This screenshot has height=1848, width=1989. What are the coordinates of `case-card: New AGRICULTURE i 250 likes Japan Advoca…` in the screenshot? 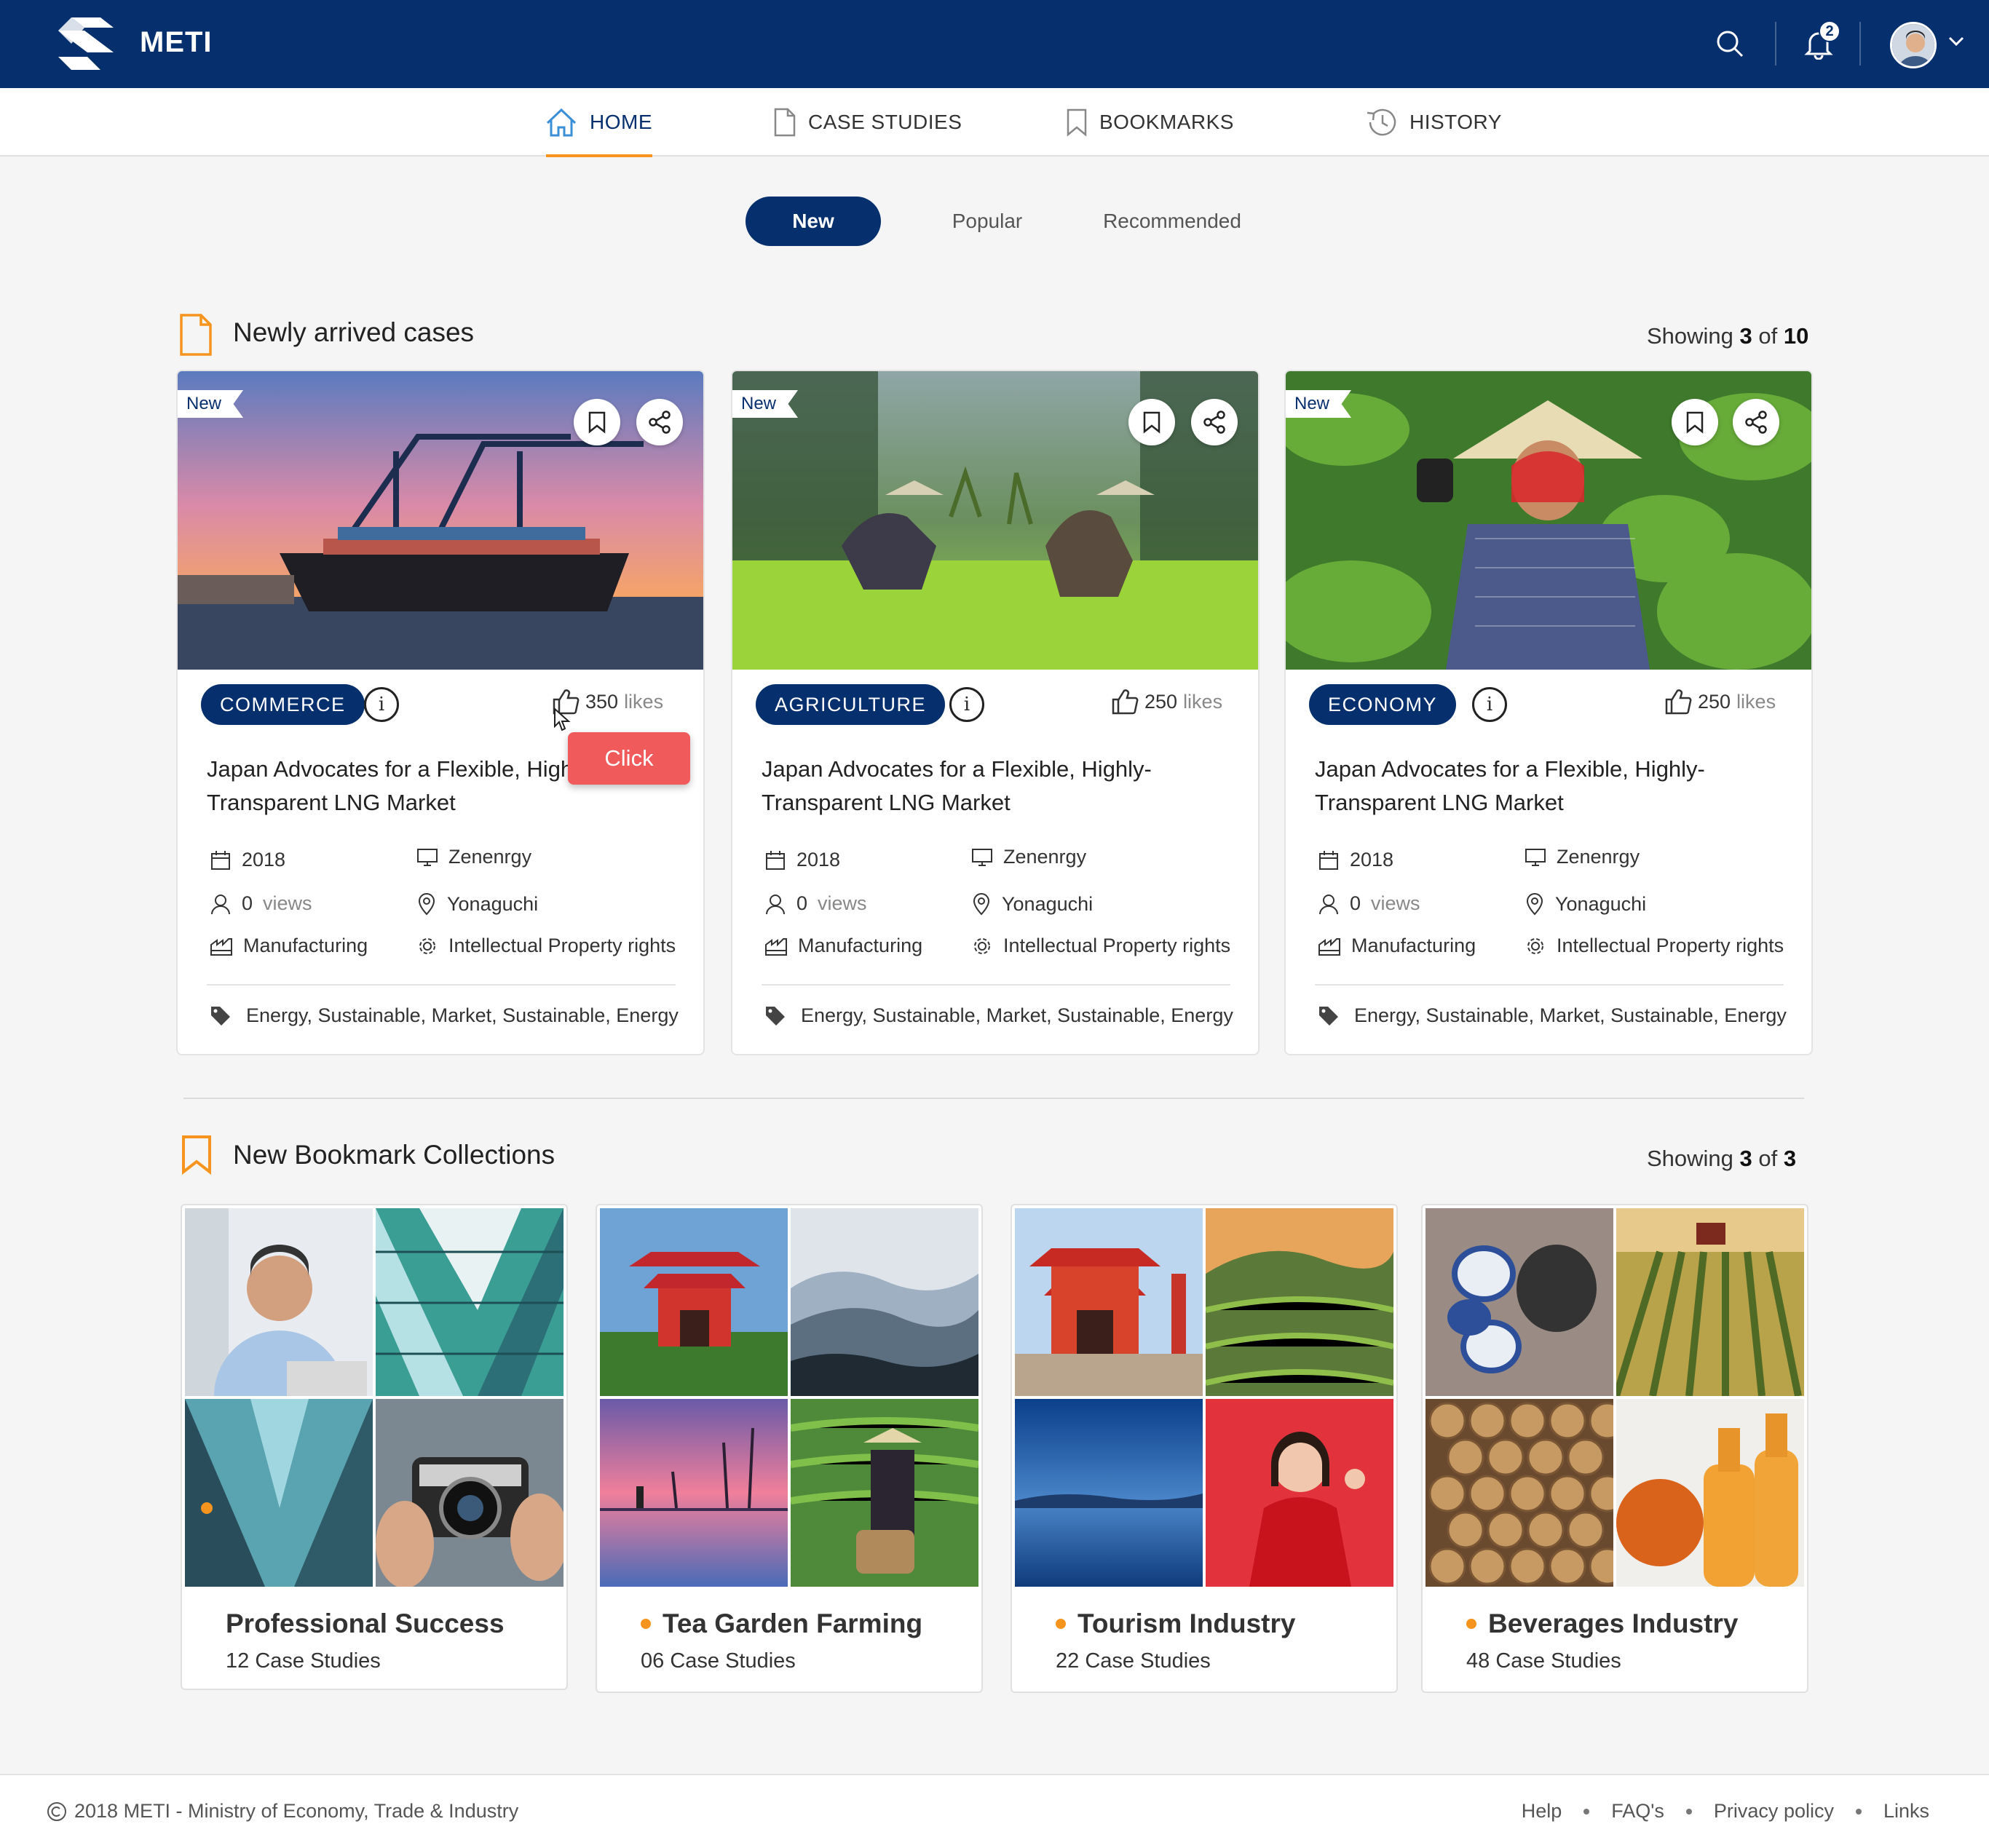 It's located at (995, 712).